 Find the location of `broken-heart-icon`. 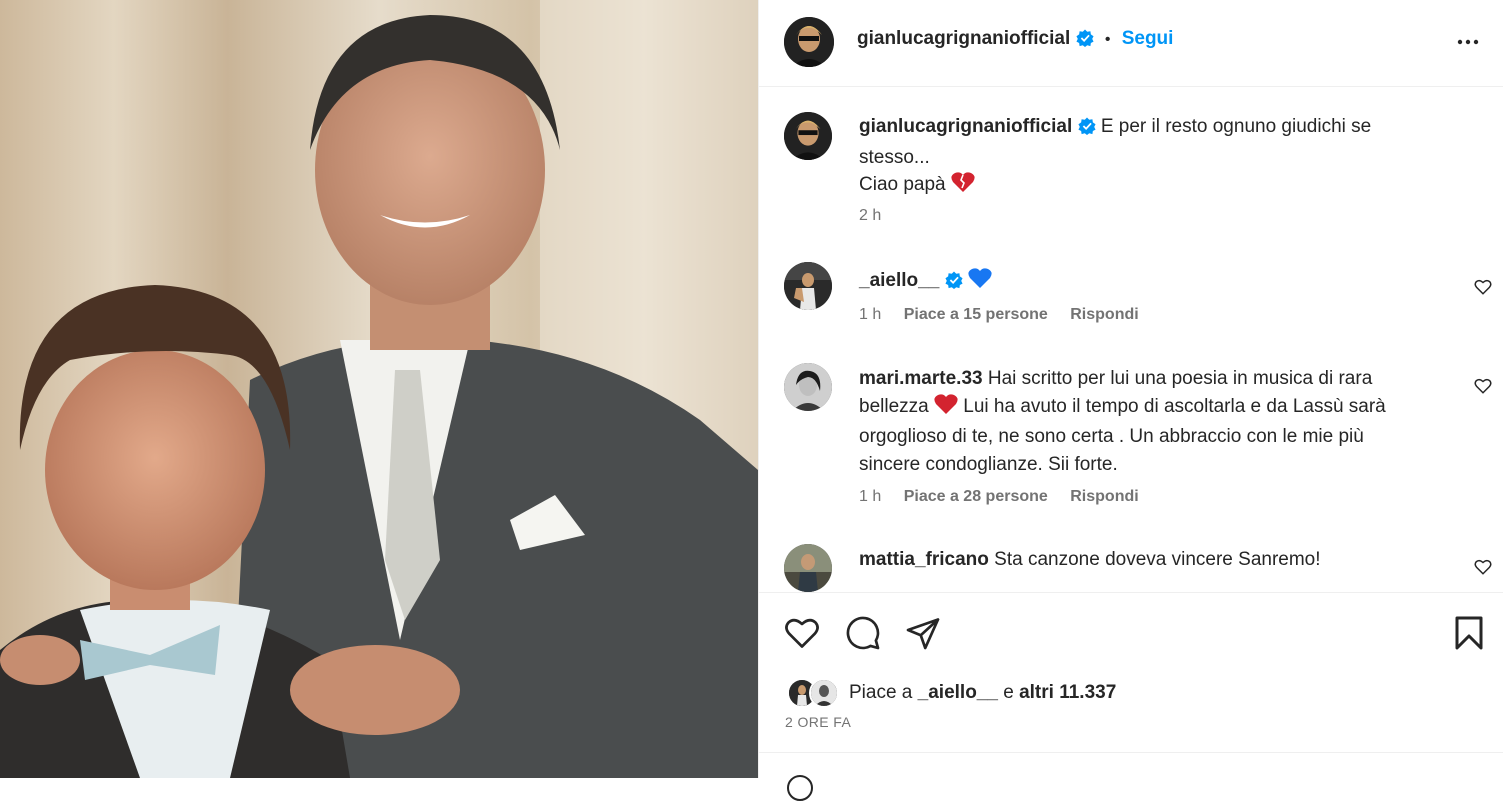

broken-heart-icon is located at coordinates (963, 186).